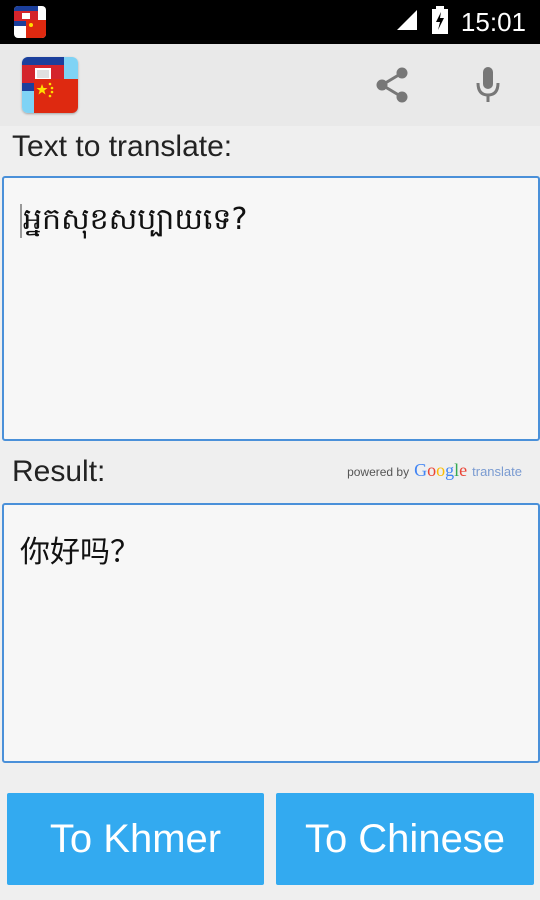 The image size is (540, 900). What do you see at coordinates (80, 552) in the screenshot?
I see `result-text-value: 你好吗？` at bounding box center [80, 552].